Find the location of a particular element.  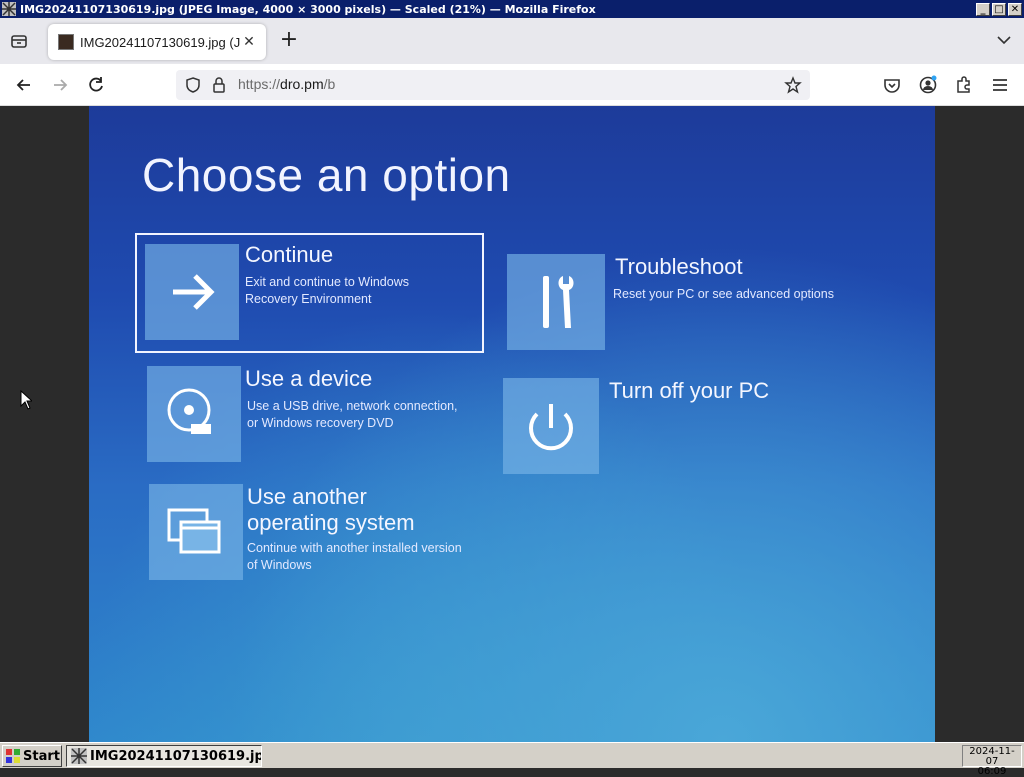

url-scheme: https:// is located at coordinates (259, 84).